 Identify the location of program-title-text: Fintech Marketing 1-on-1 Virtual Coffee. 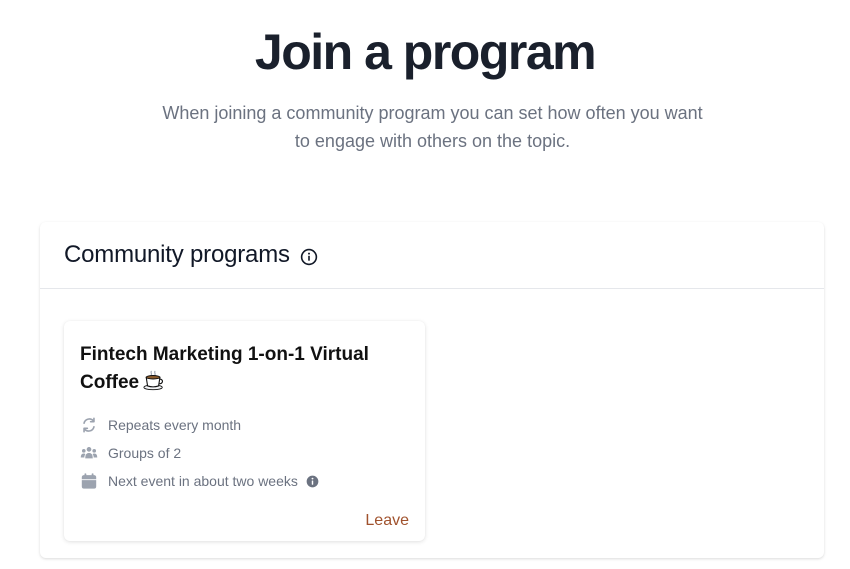
(224, 368).